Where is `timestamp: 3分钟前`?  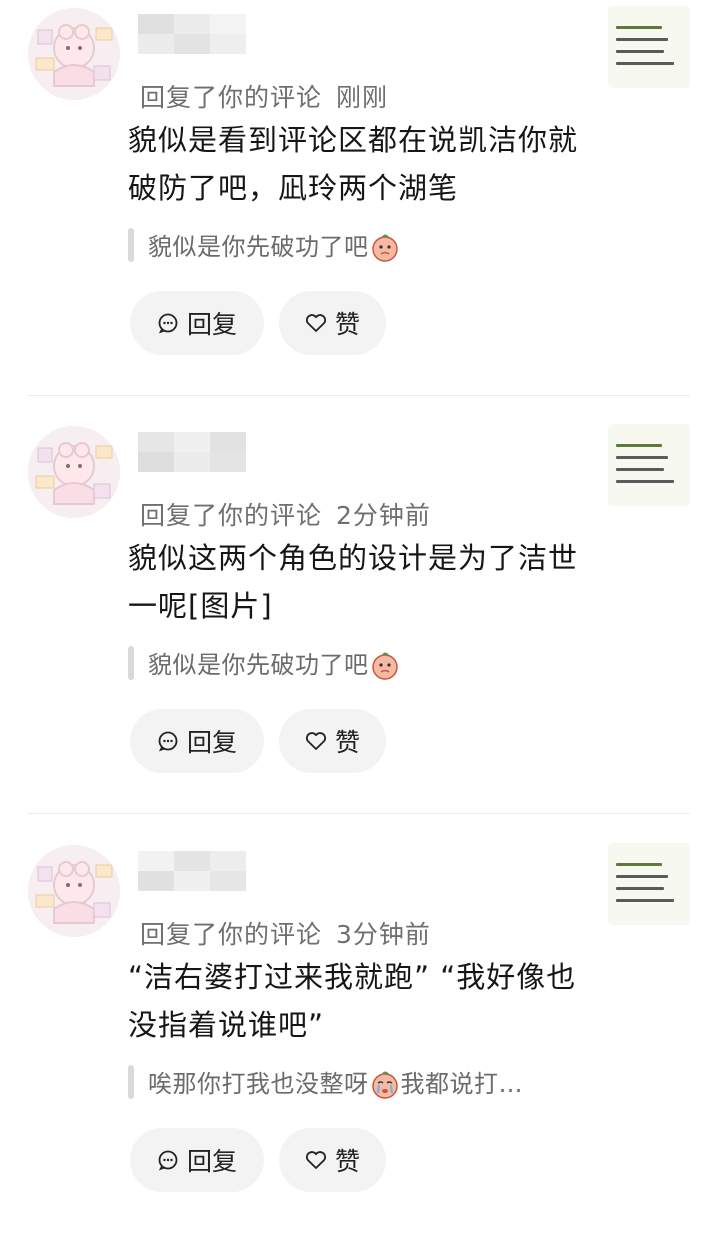
timestamp: 3分钟前 is located at coordinates (383, 934).